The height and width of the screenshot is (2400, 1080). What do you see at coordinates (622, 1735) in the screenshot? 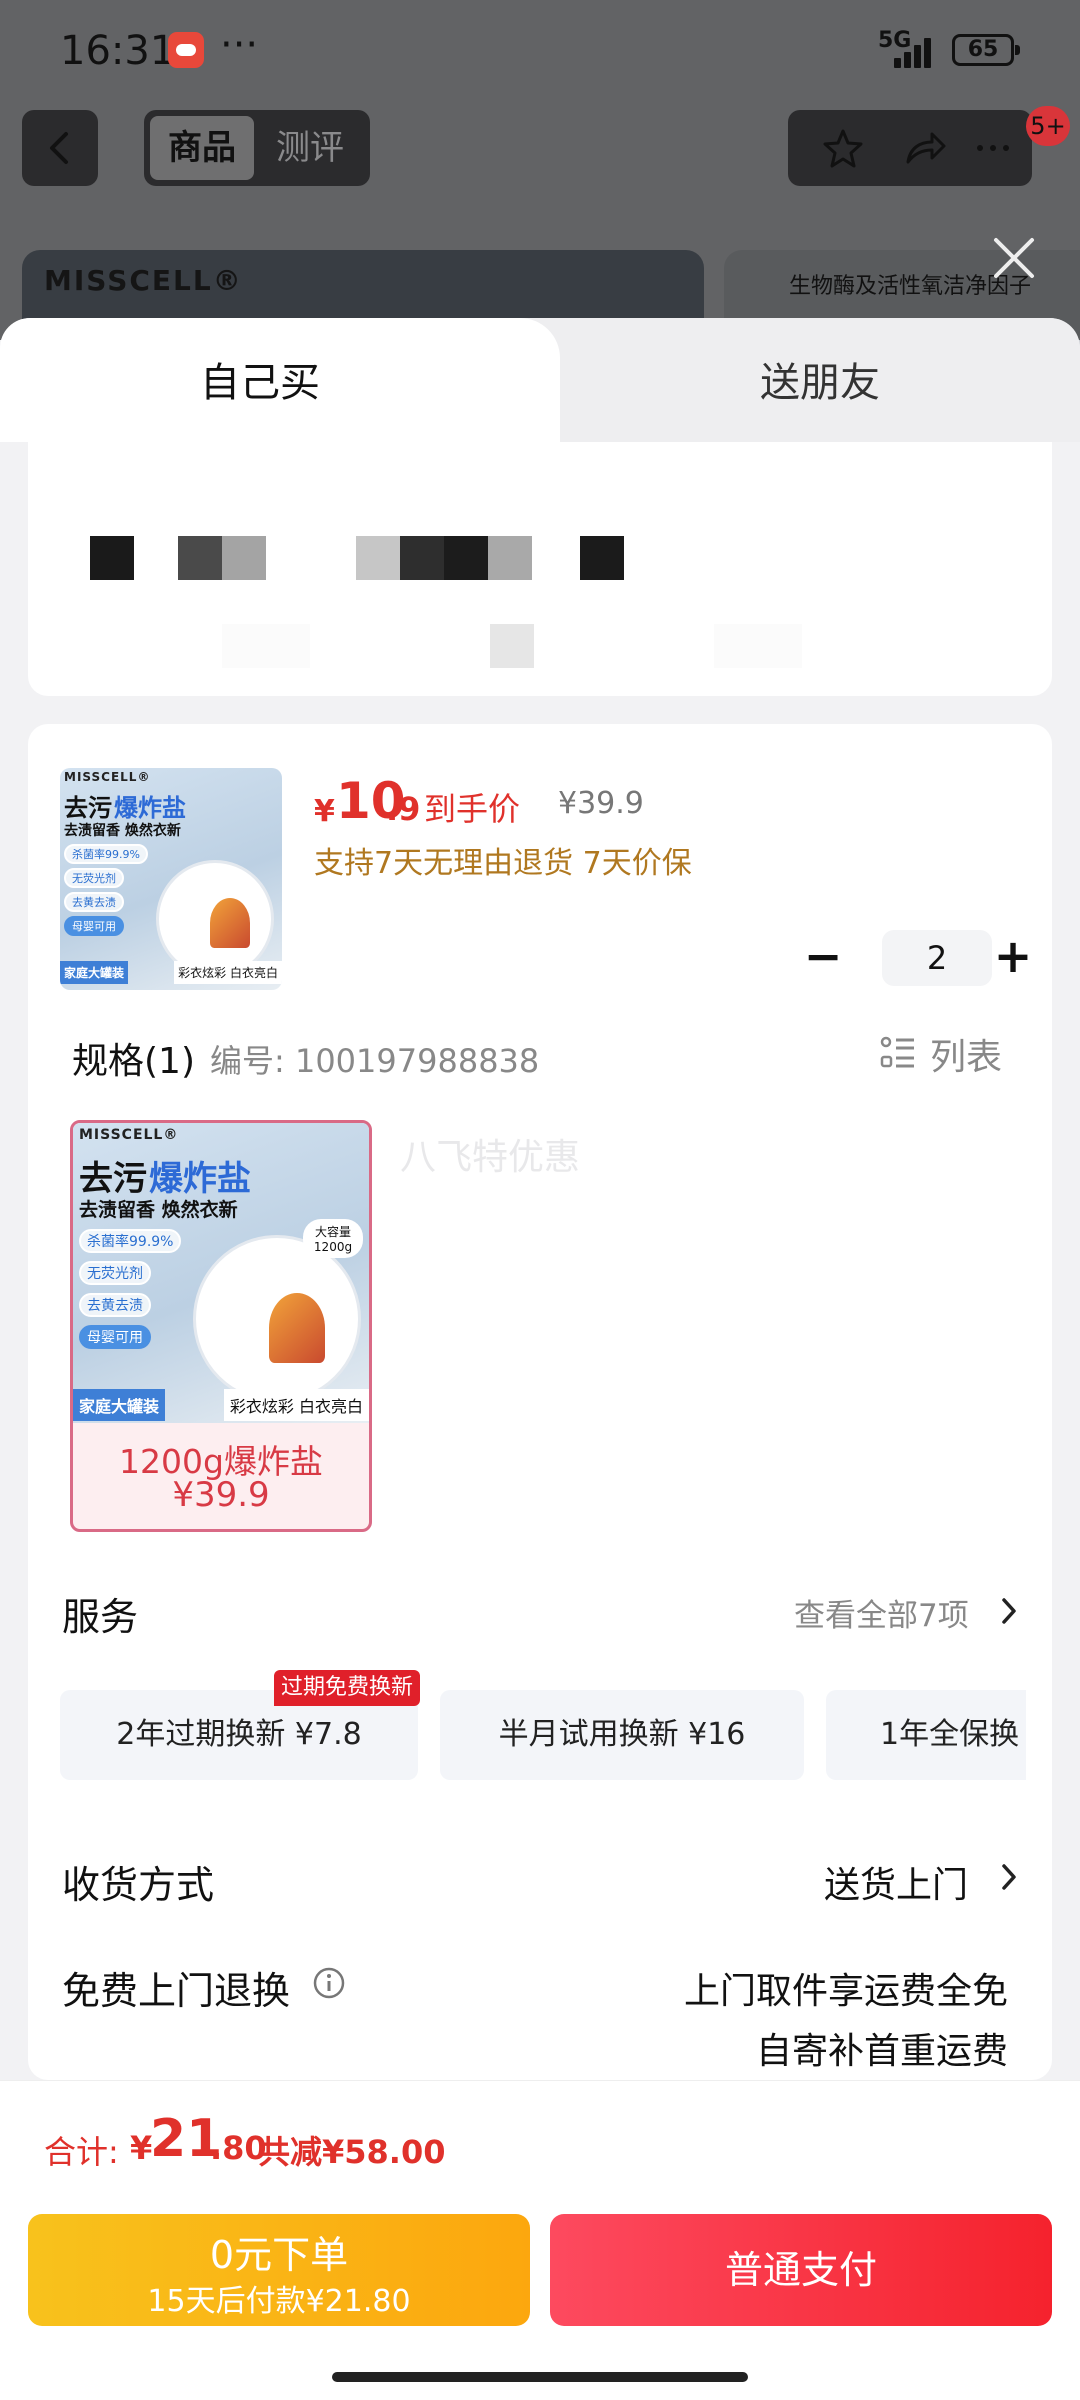
I see `service-option: 半月试用换新 ¥16` at bounding box center [622, 1735].